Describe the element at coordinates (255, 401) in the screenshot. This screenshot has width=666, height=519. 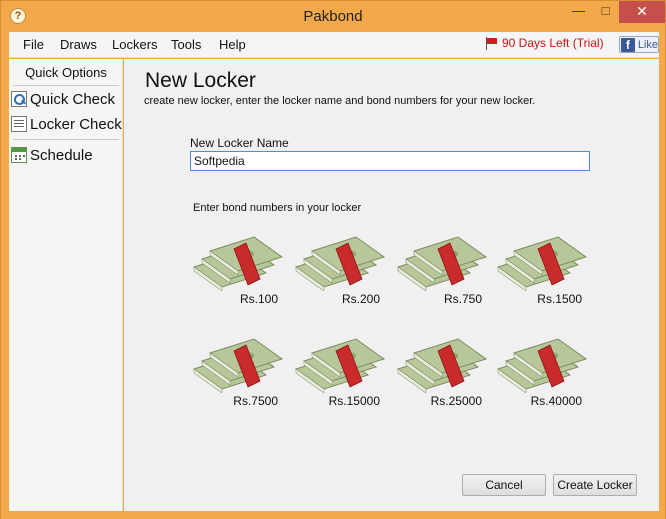
I see `bond-price-label: Rs.7500` at that location.